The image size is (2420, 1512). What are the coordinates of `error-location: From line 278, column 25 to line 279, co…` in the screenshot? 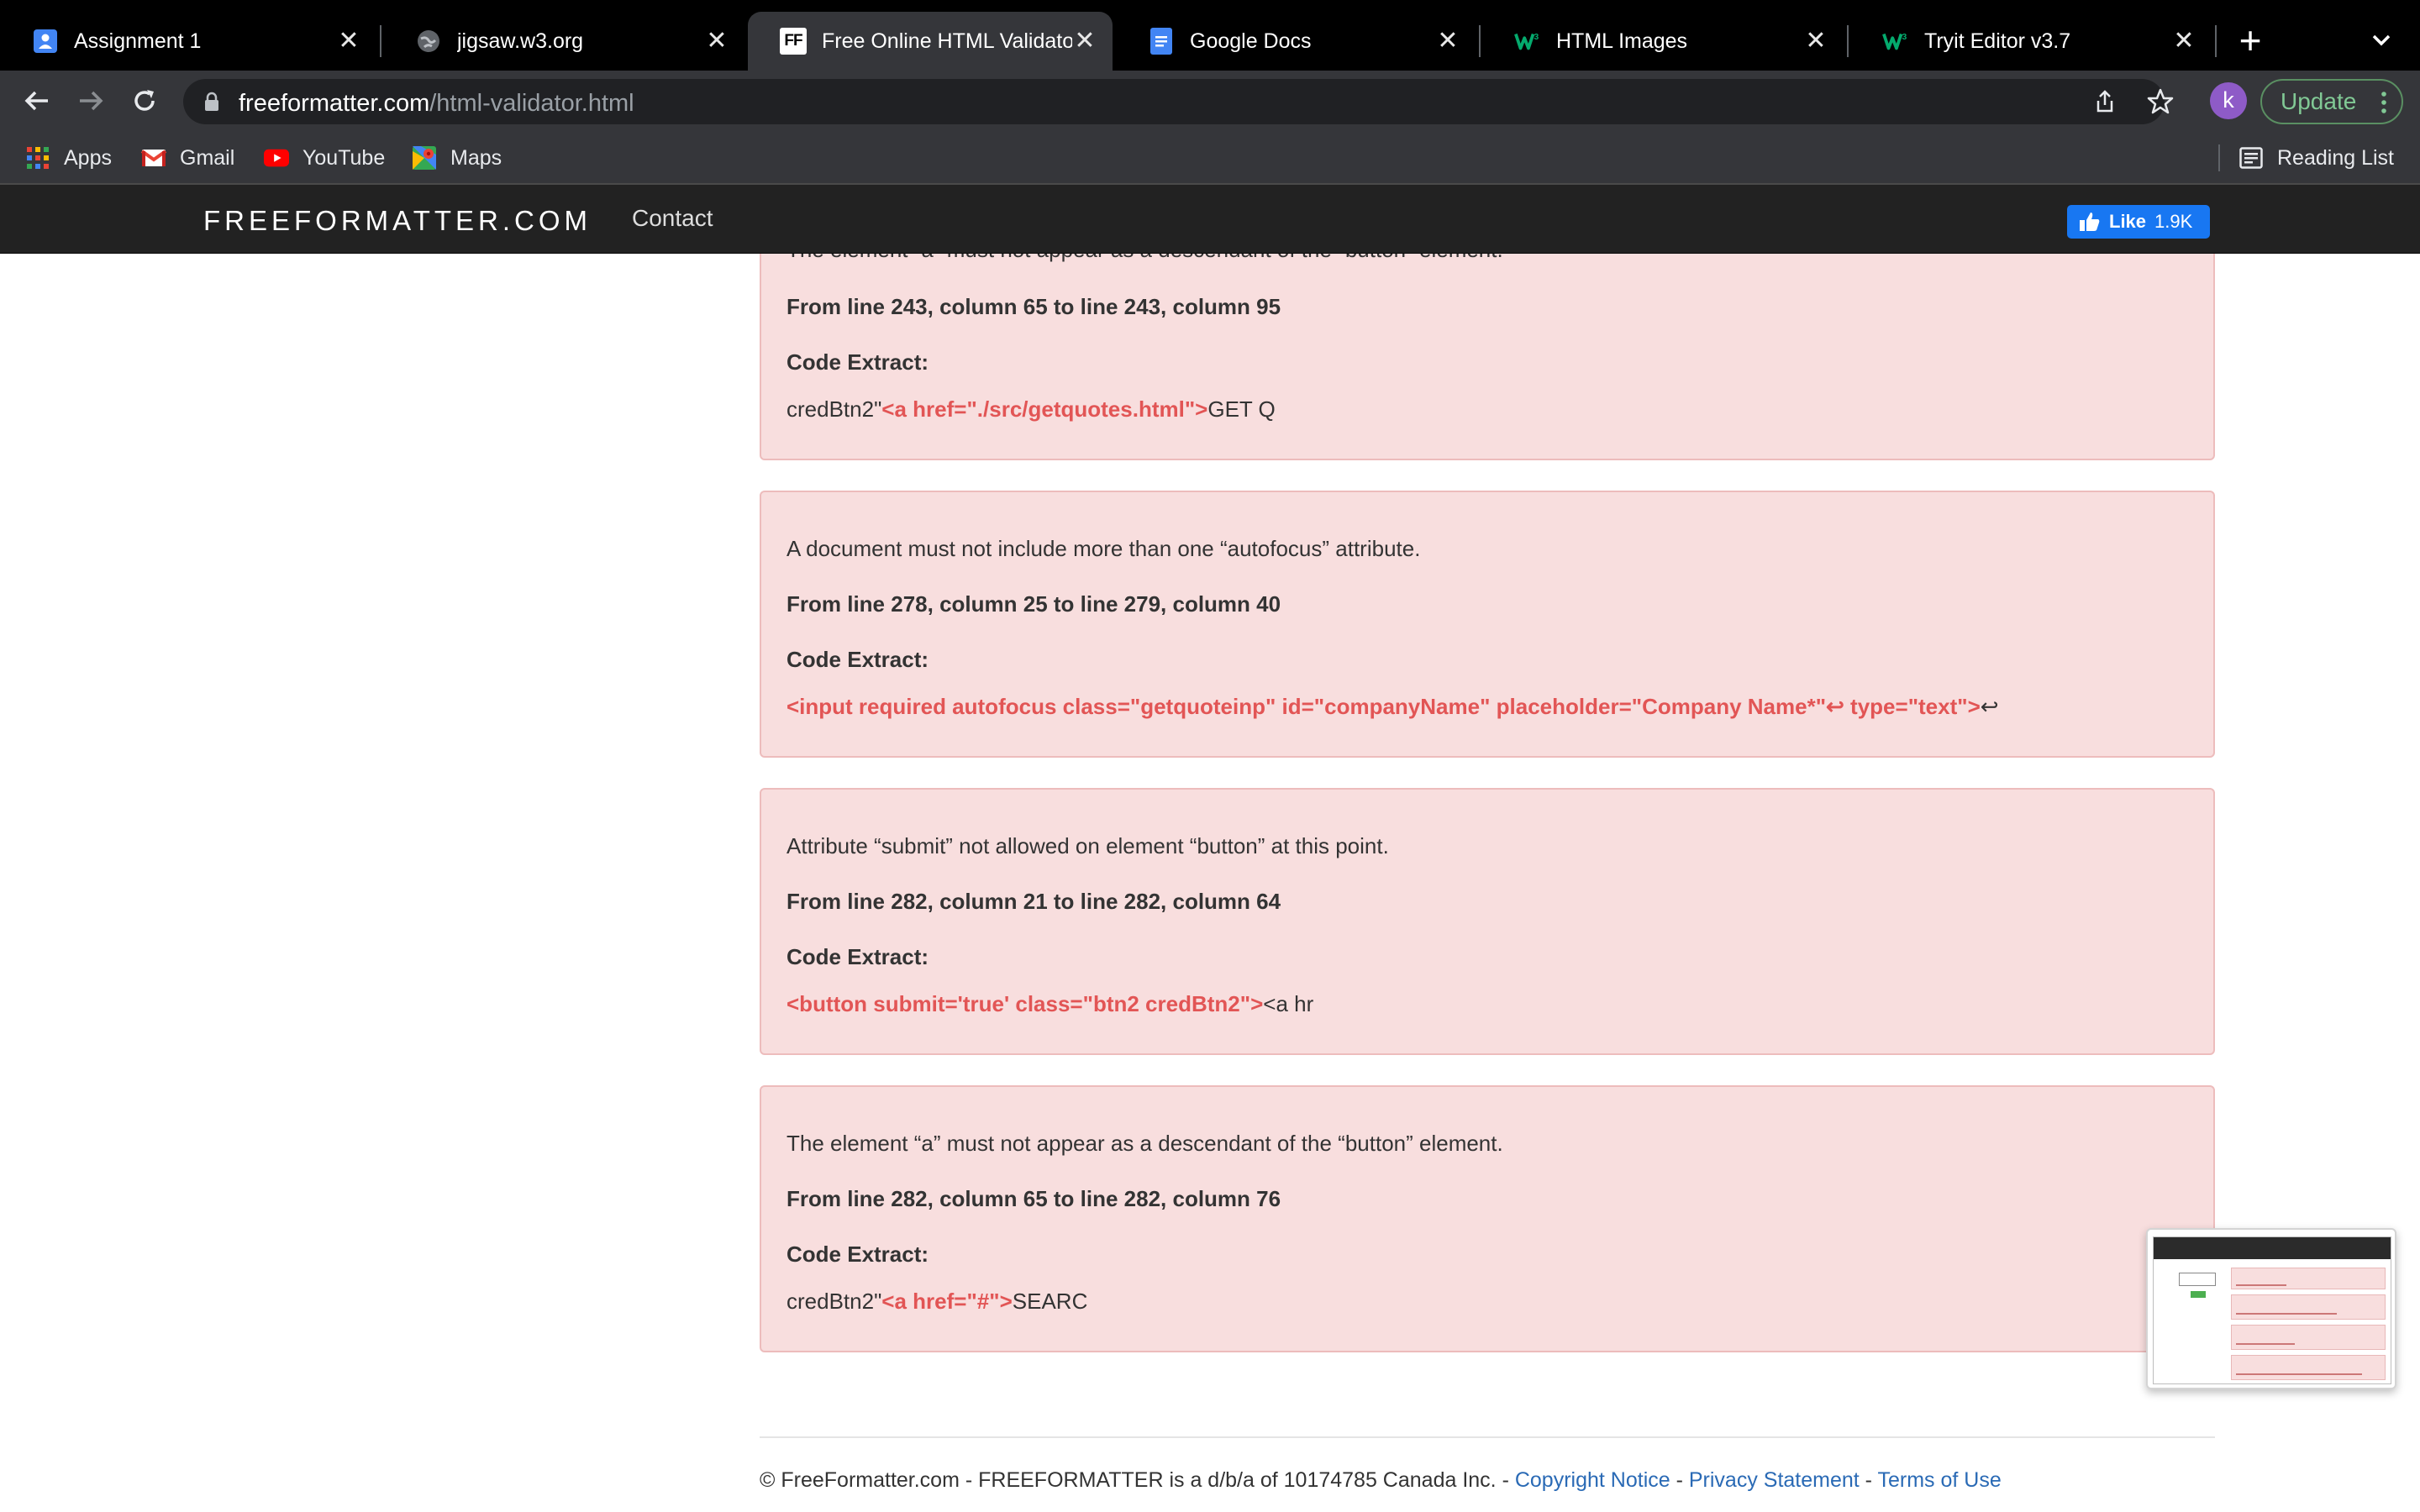 It's located at (1033, 604).